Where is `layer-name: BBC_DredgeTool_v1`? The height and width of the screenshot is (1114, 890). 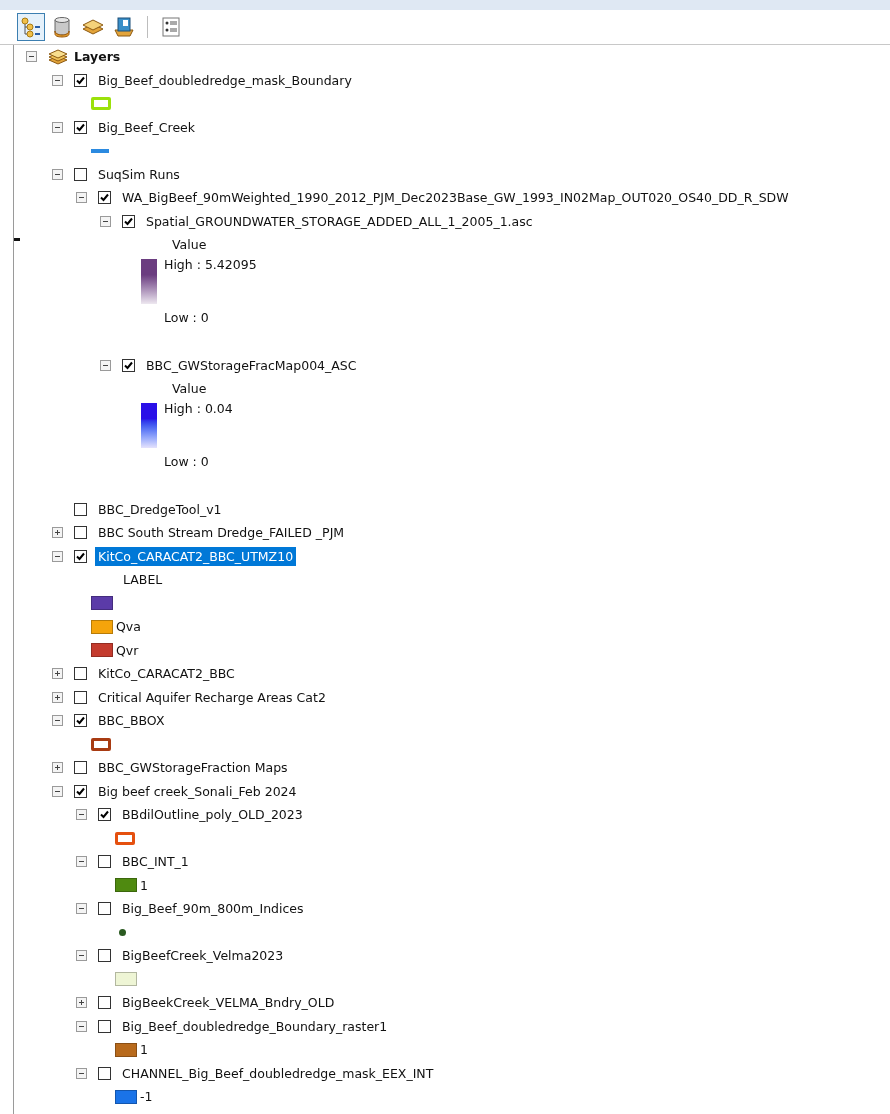
layer-name: BBC_DredgeTool_v1 is located at coordinates (160, 509).